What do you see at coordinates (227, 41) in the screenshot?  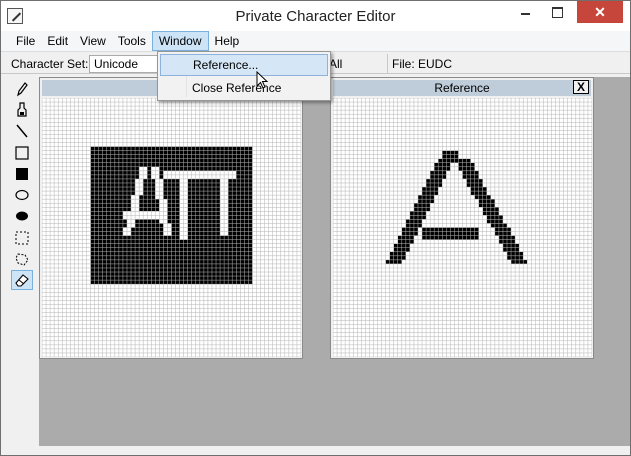 I see `menu-help: Help` at bounding box center [227, 41].